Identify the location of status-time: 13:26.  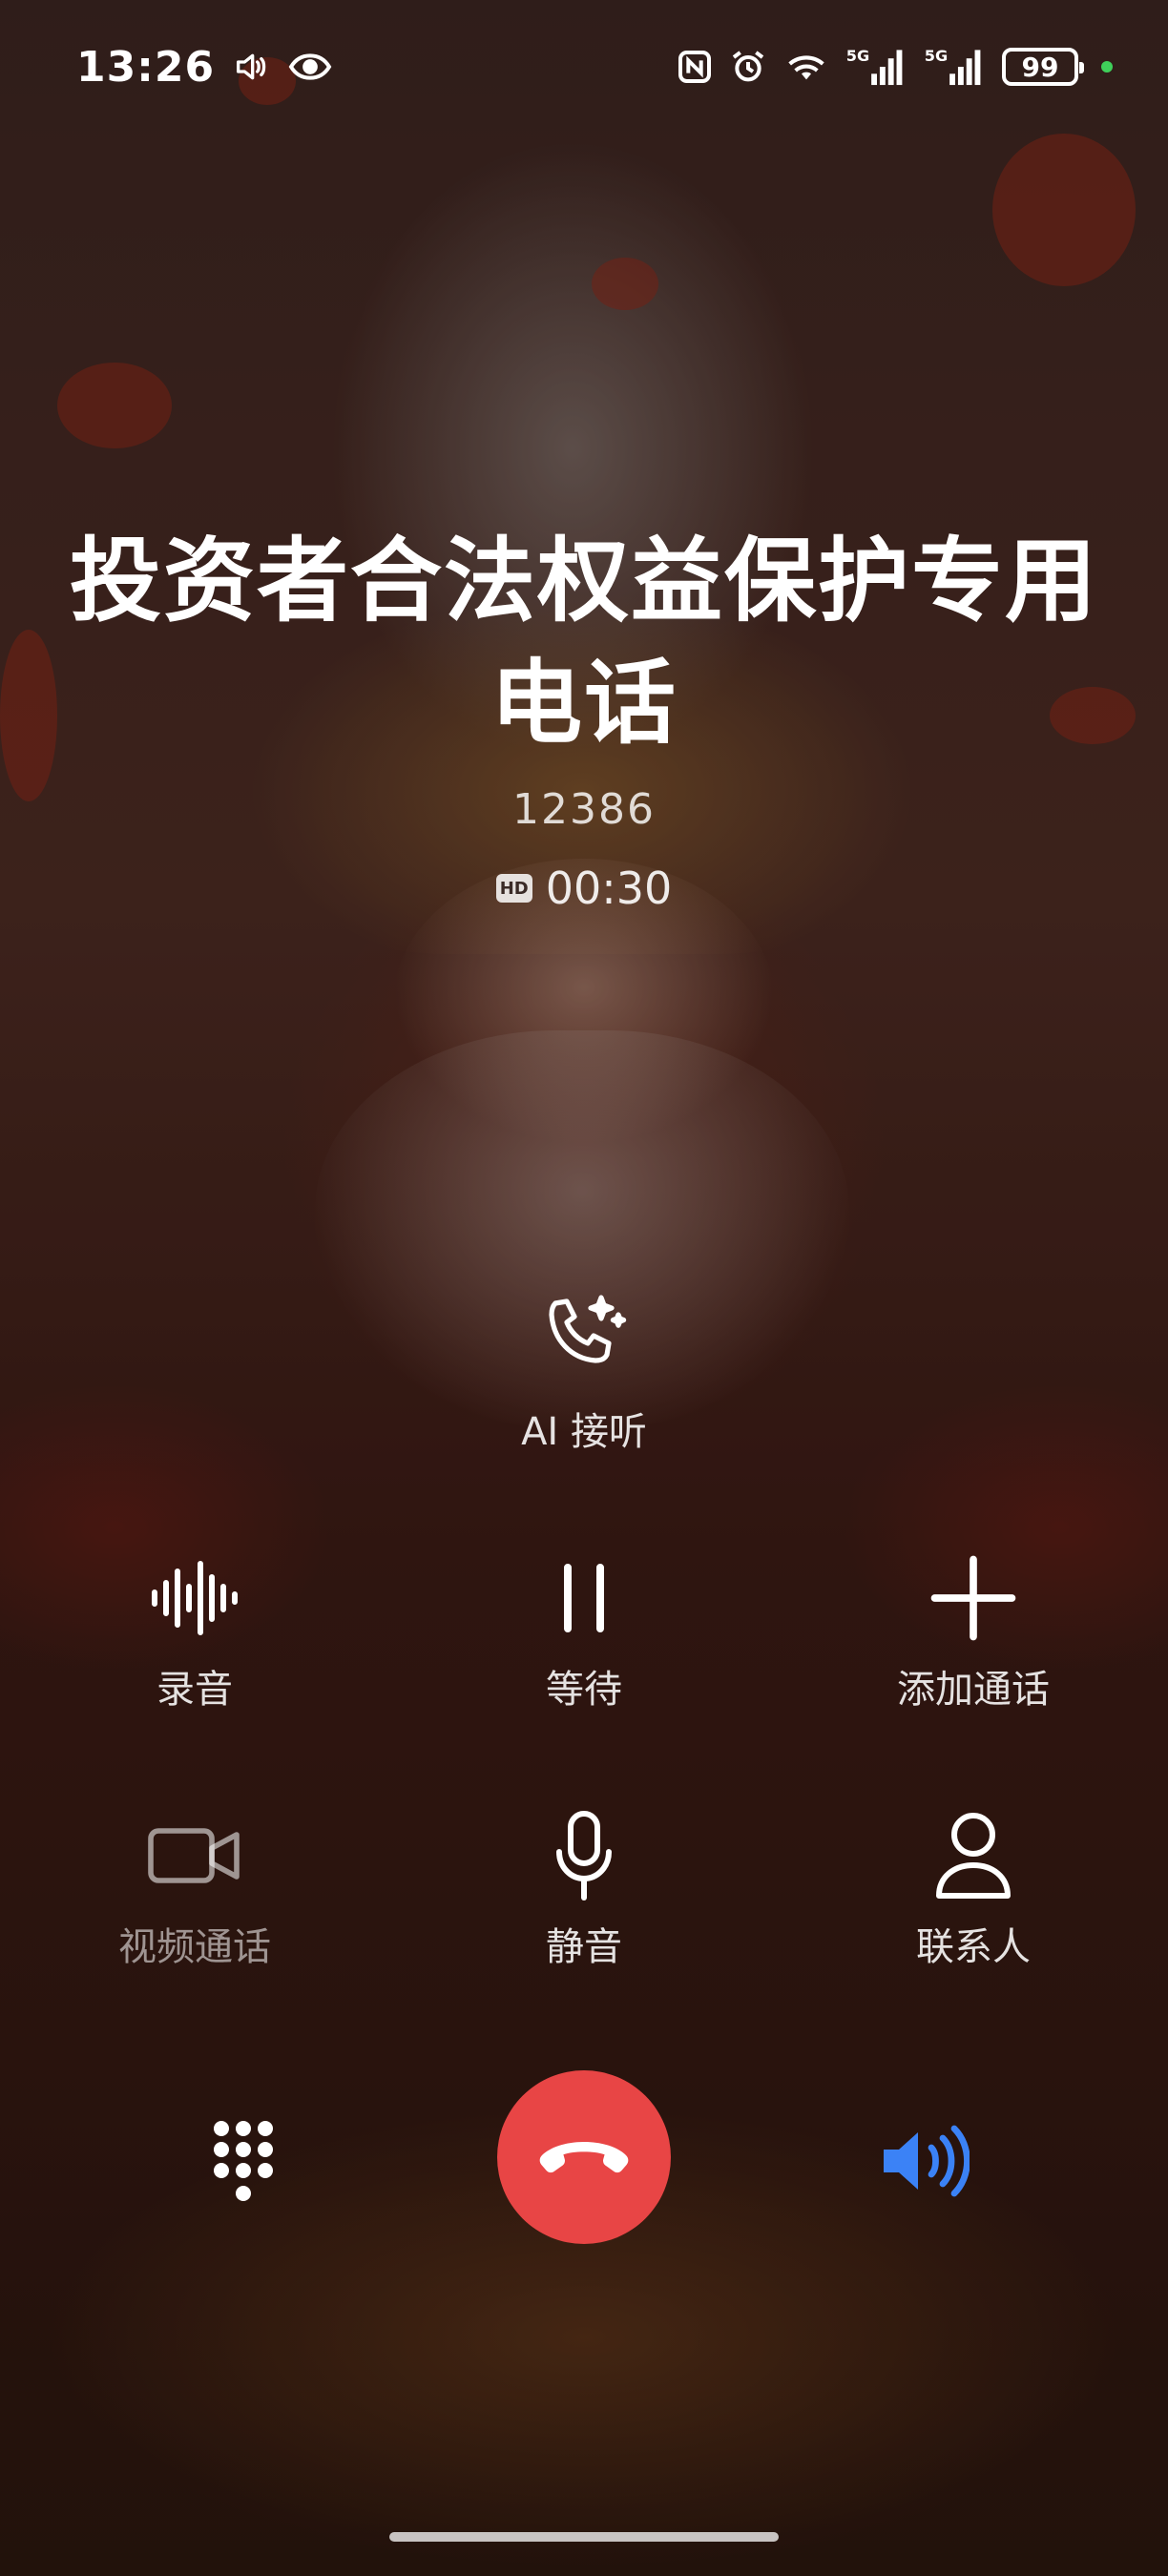
(146, 67).